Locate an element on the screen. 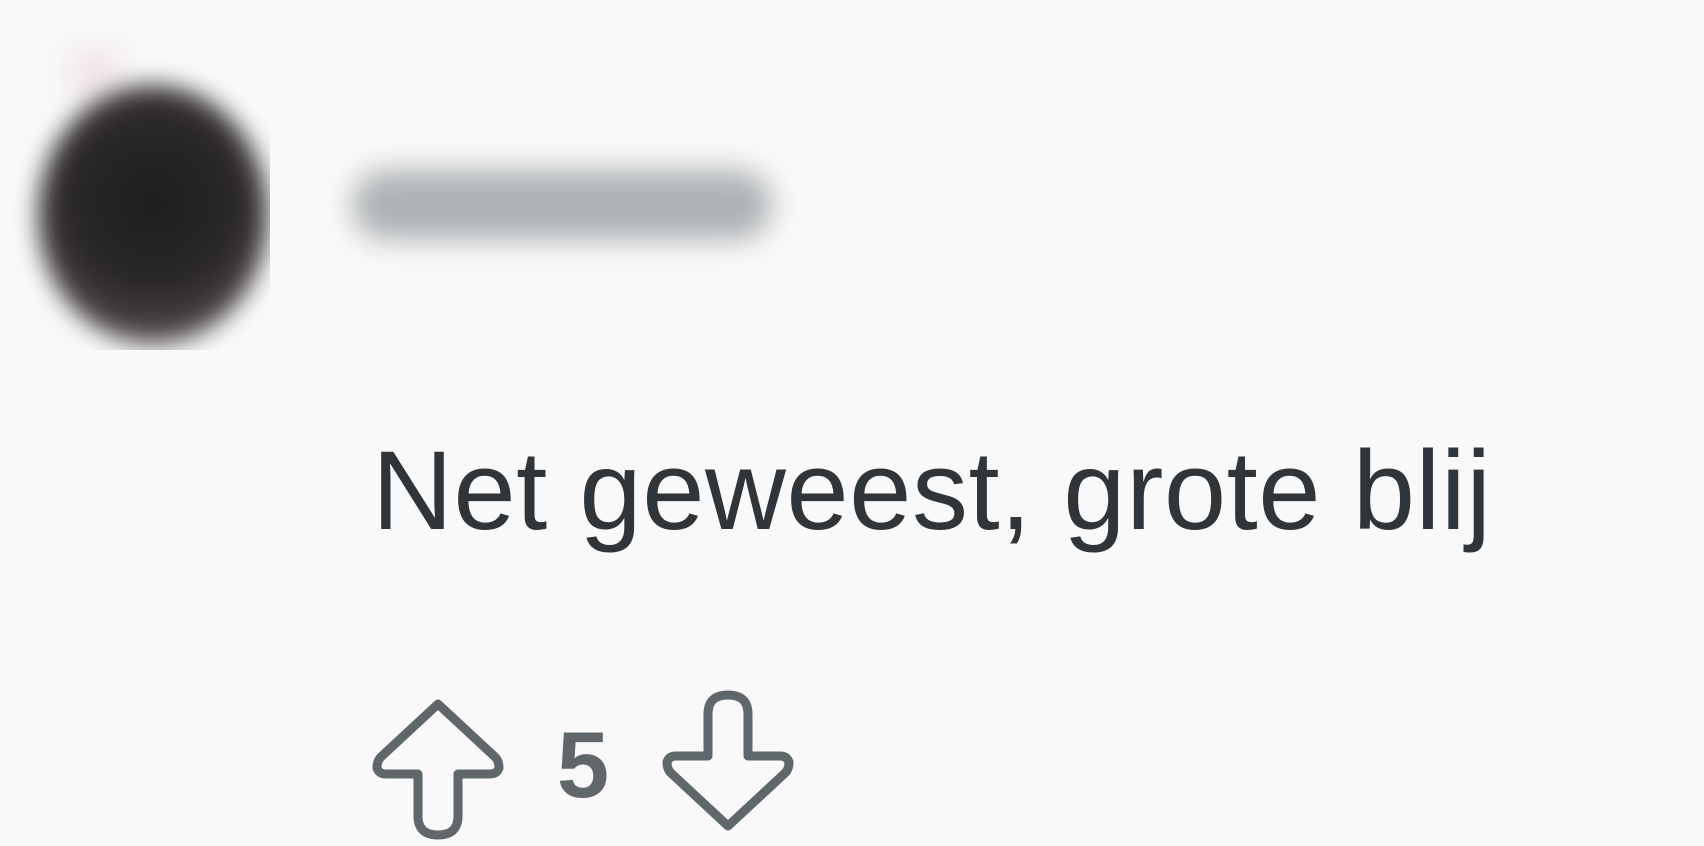 This screenshot has width=1704, height=846. arrow-up-icon is located at coordinates (438, 769).